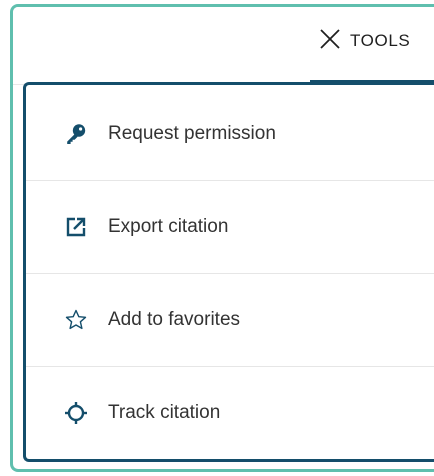 The image size is (434, 476). Describe the element at coordinates (164, 412) in the screenshot. I see `menu-item-label: Track citation` at that location.